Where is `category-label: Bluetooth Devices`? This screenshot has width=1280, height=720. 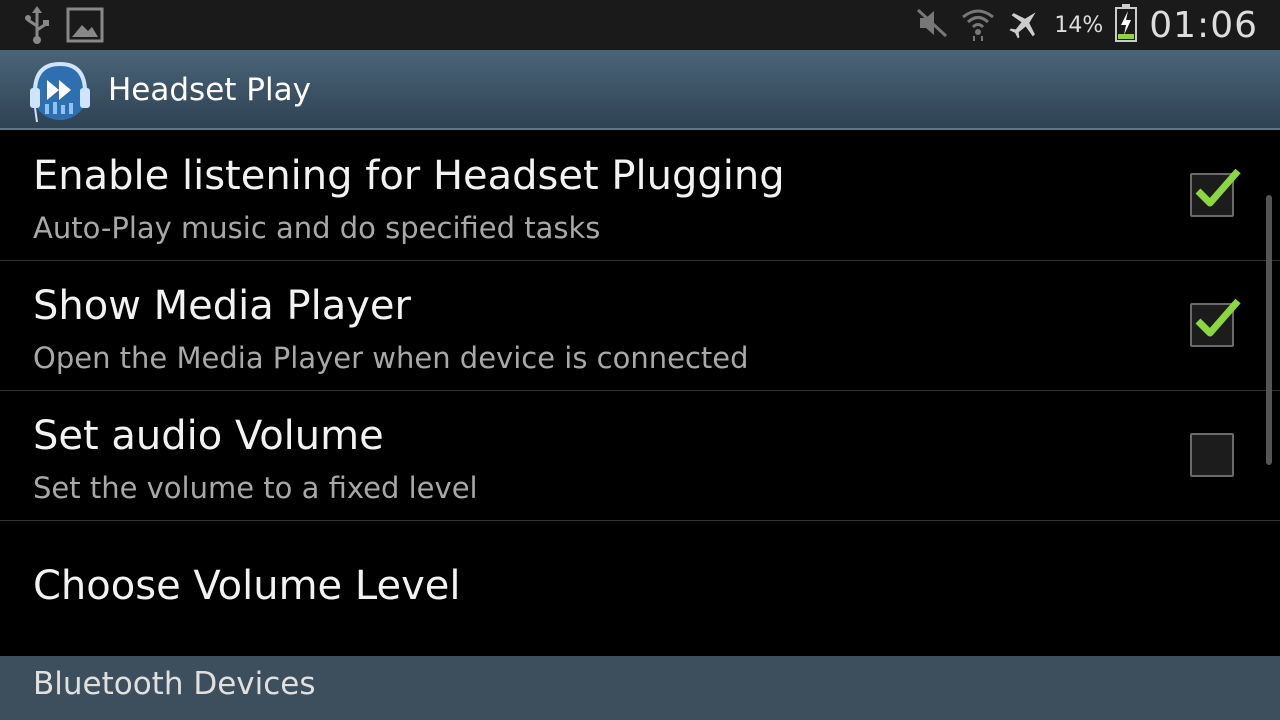 category-label: Bluetooth Devices is located at coordinates (174, 684).